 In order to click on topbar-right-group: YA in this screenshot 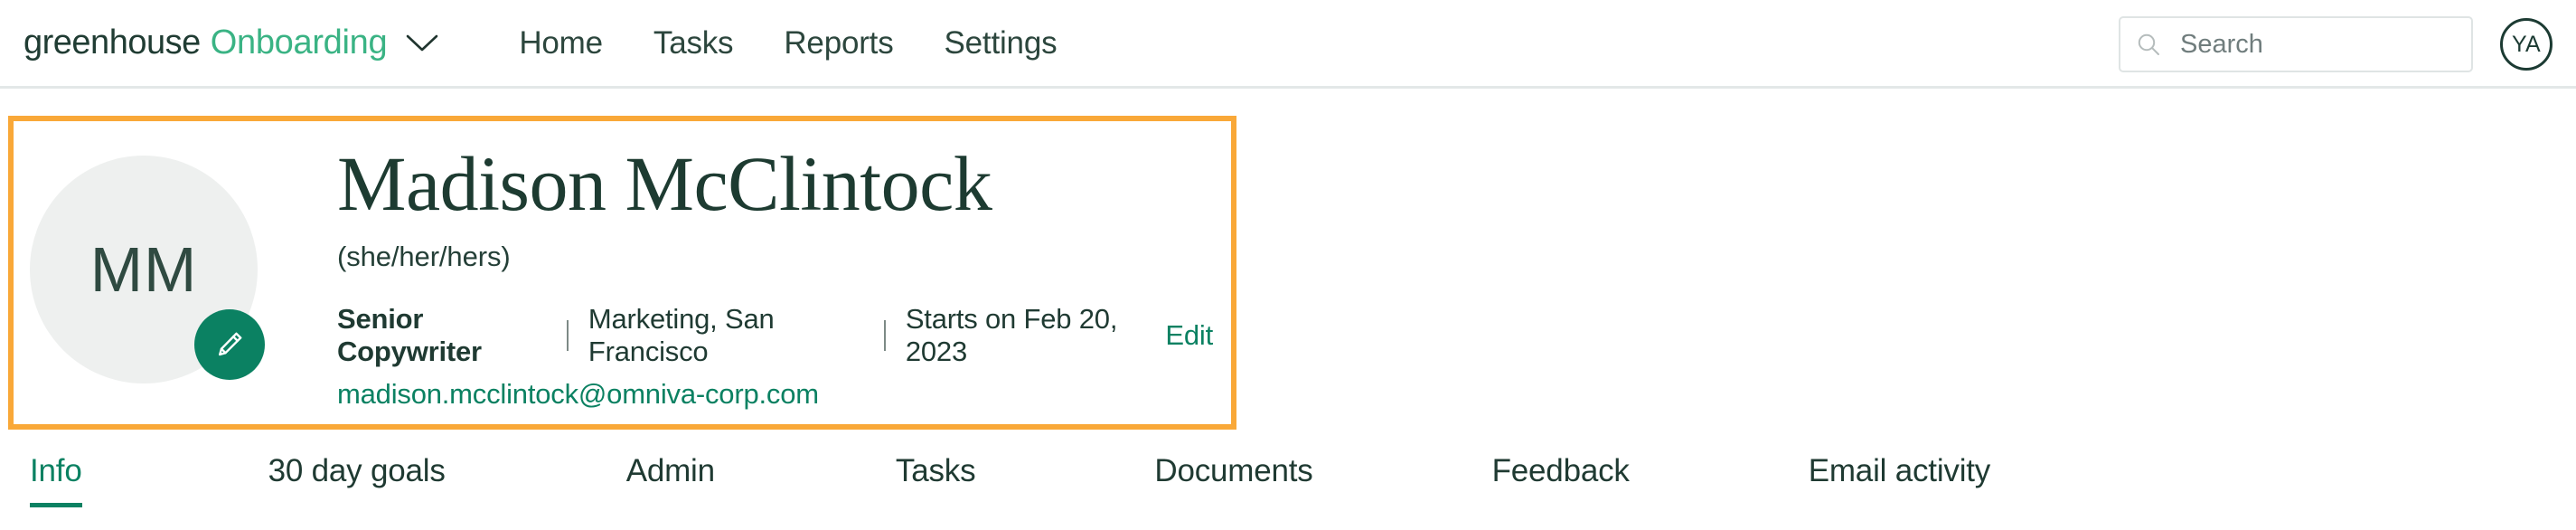, I will do `click(2336, 44)`.